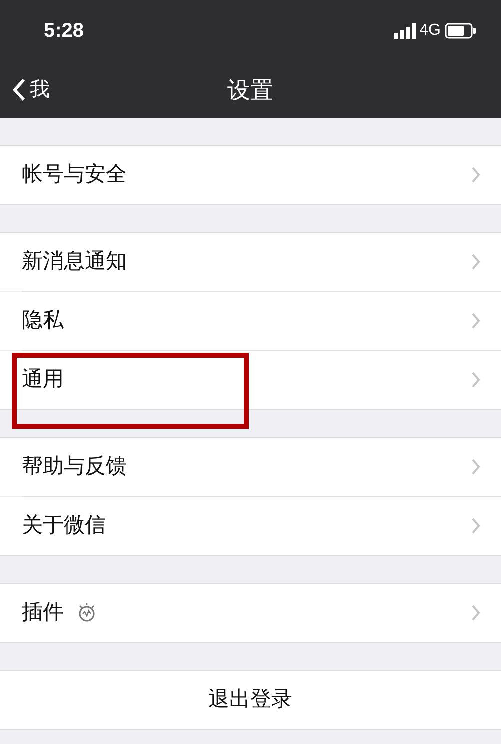 The width and height of the screenshot is (501, 744). What do you see at coordinates (250, 467) in the screenshot?
I see `settings-row: 帮助与反馈` at bounding box center [250, 467].